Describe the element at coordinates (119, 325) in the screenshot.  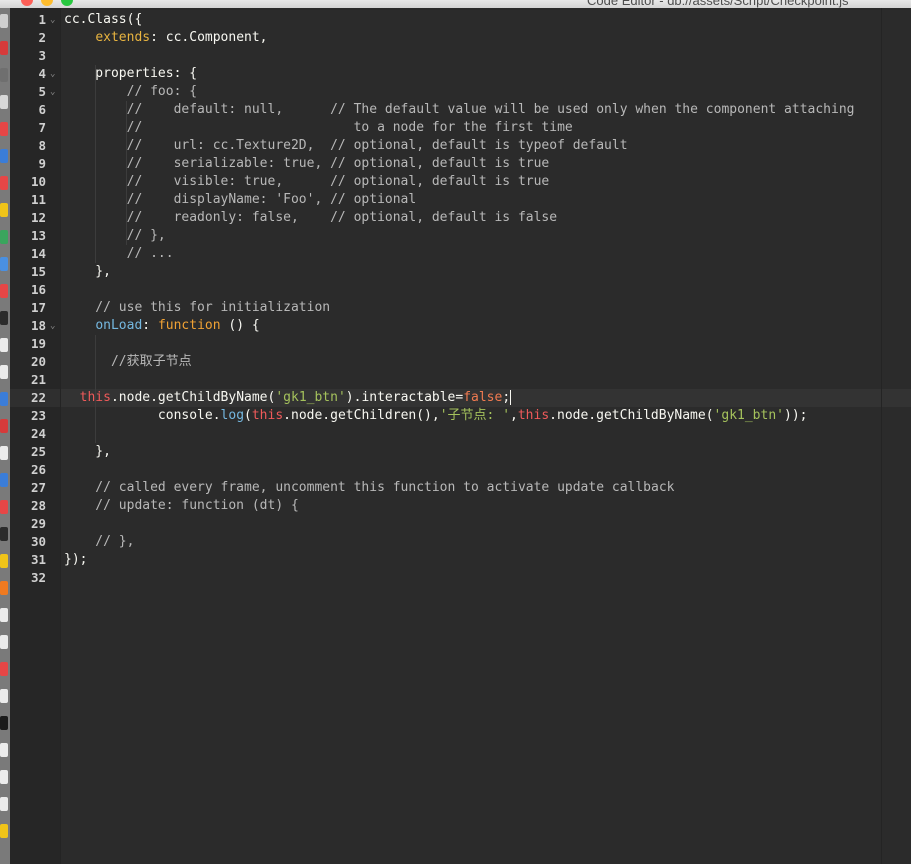
I see `code-token: onLoad` at that location.